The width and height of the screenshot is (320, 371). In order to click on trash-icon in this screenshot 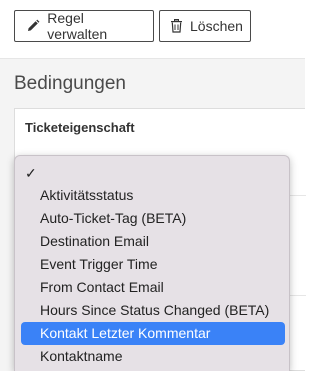, I will do `click(176, 26)`.